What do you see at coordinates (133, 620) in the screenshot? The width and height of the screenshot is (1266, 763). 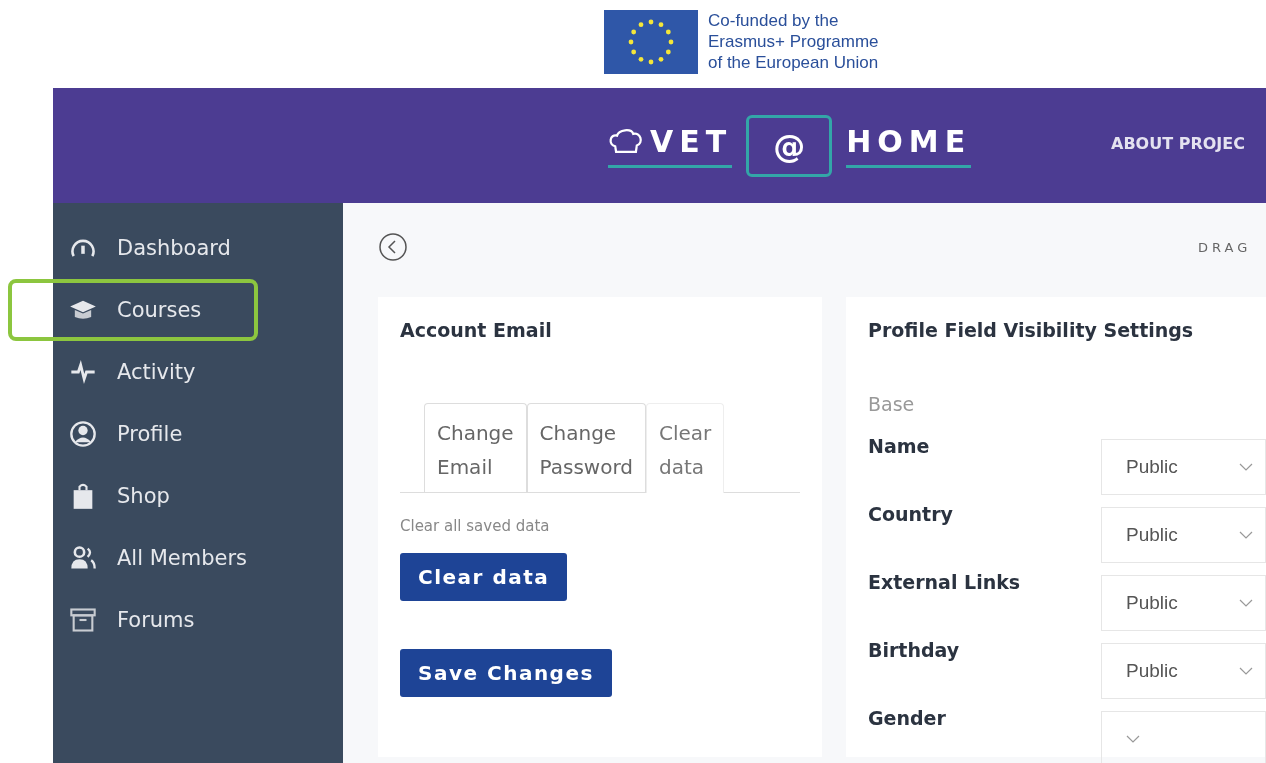 I see `sidebar-item: Forums` at bounding box center [133, 620].